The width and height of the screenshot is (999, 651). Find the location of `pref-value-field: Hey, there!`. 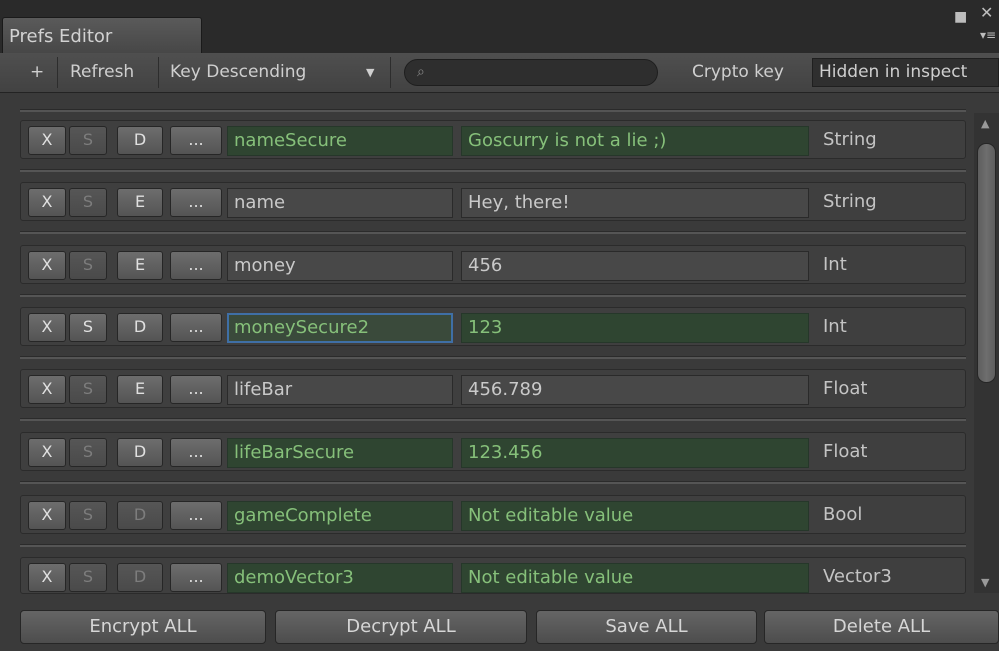

pref-value-field: Hey, there! is located at coordinates (635, 203).